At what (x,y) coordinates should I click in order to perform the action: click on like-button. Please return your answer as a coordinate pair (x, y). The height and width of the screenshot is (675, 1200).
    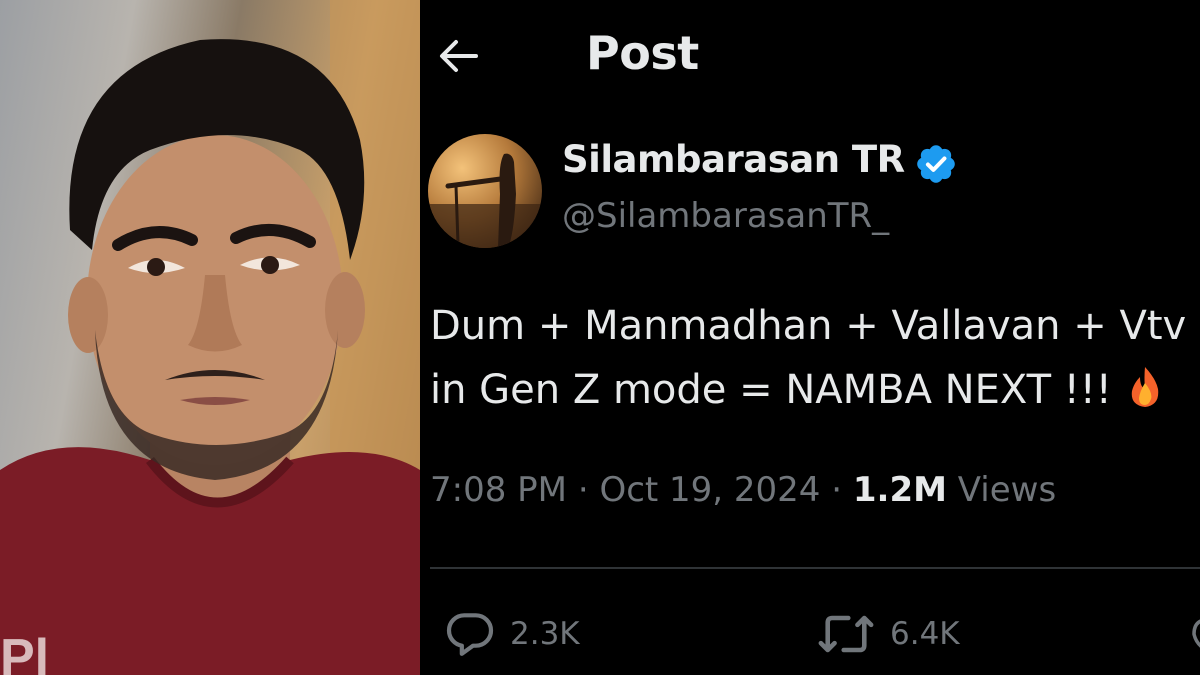
    Looking at the image, I should click on (1195, 634).